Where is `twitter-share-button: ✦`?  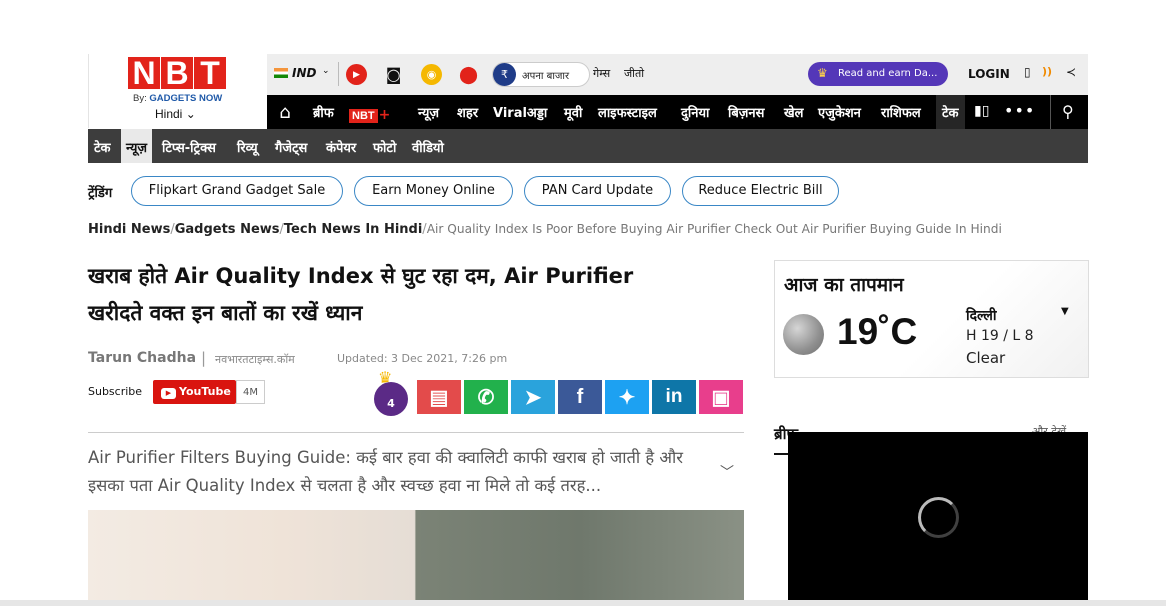 twitter-share-button: ✦ is located at coordinates (627, 397).